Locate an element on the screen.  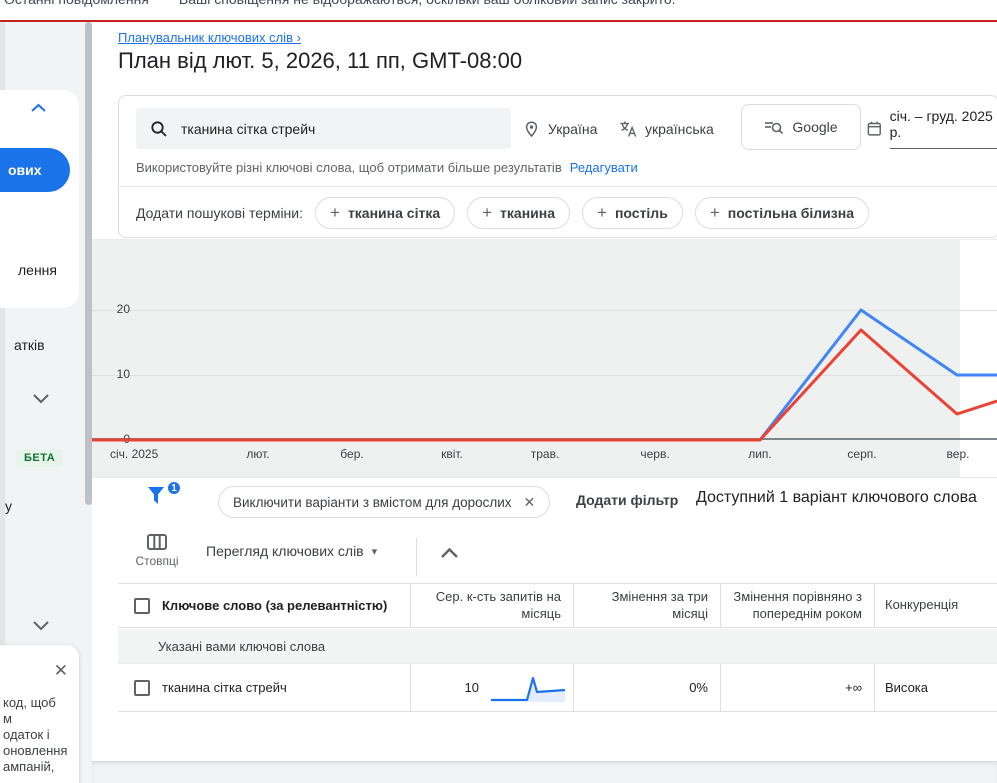
term-chip: + постільна білизна is located at coordinates (781, 212).